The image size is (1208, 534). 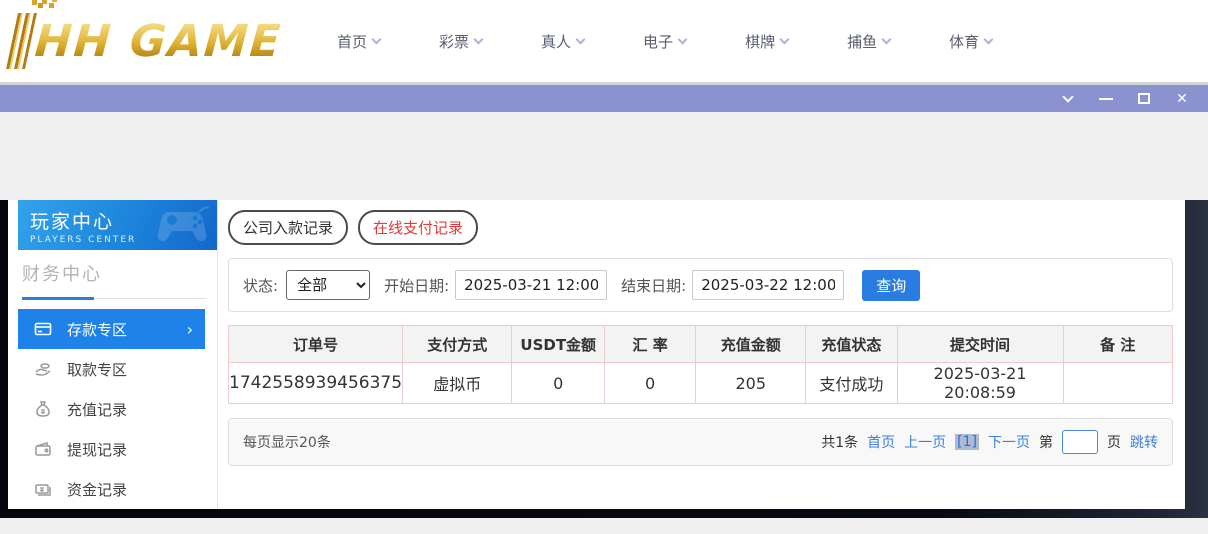 I want to click on cell-usdt-amount: 0, so click(x=558, y=383).